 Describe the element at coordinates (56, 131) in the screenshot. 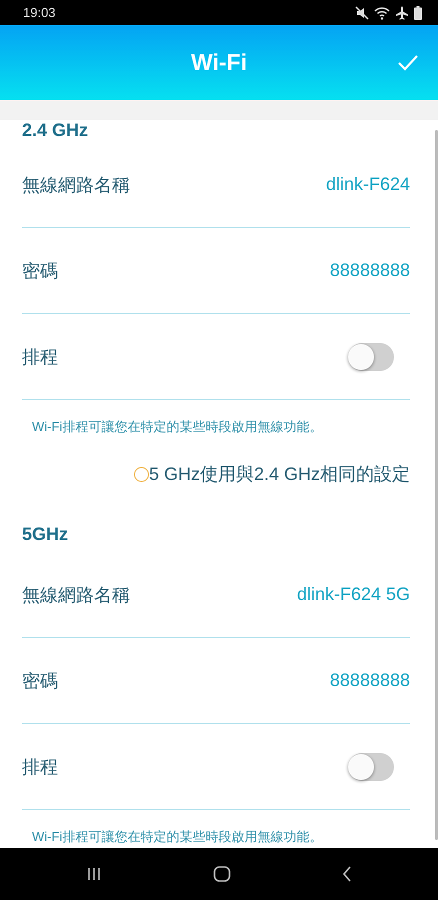

I see `section-heading: 2.4 GHz` at that location.